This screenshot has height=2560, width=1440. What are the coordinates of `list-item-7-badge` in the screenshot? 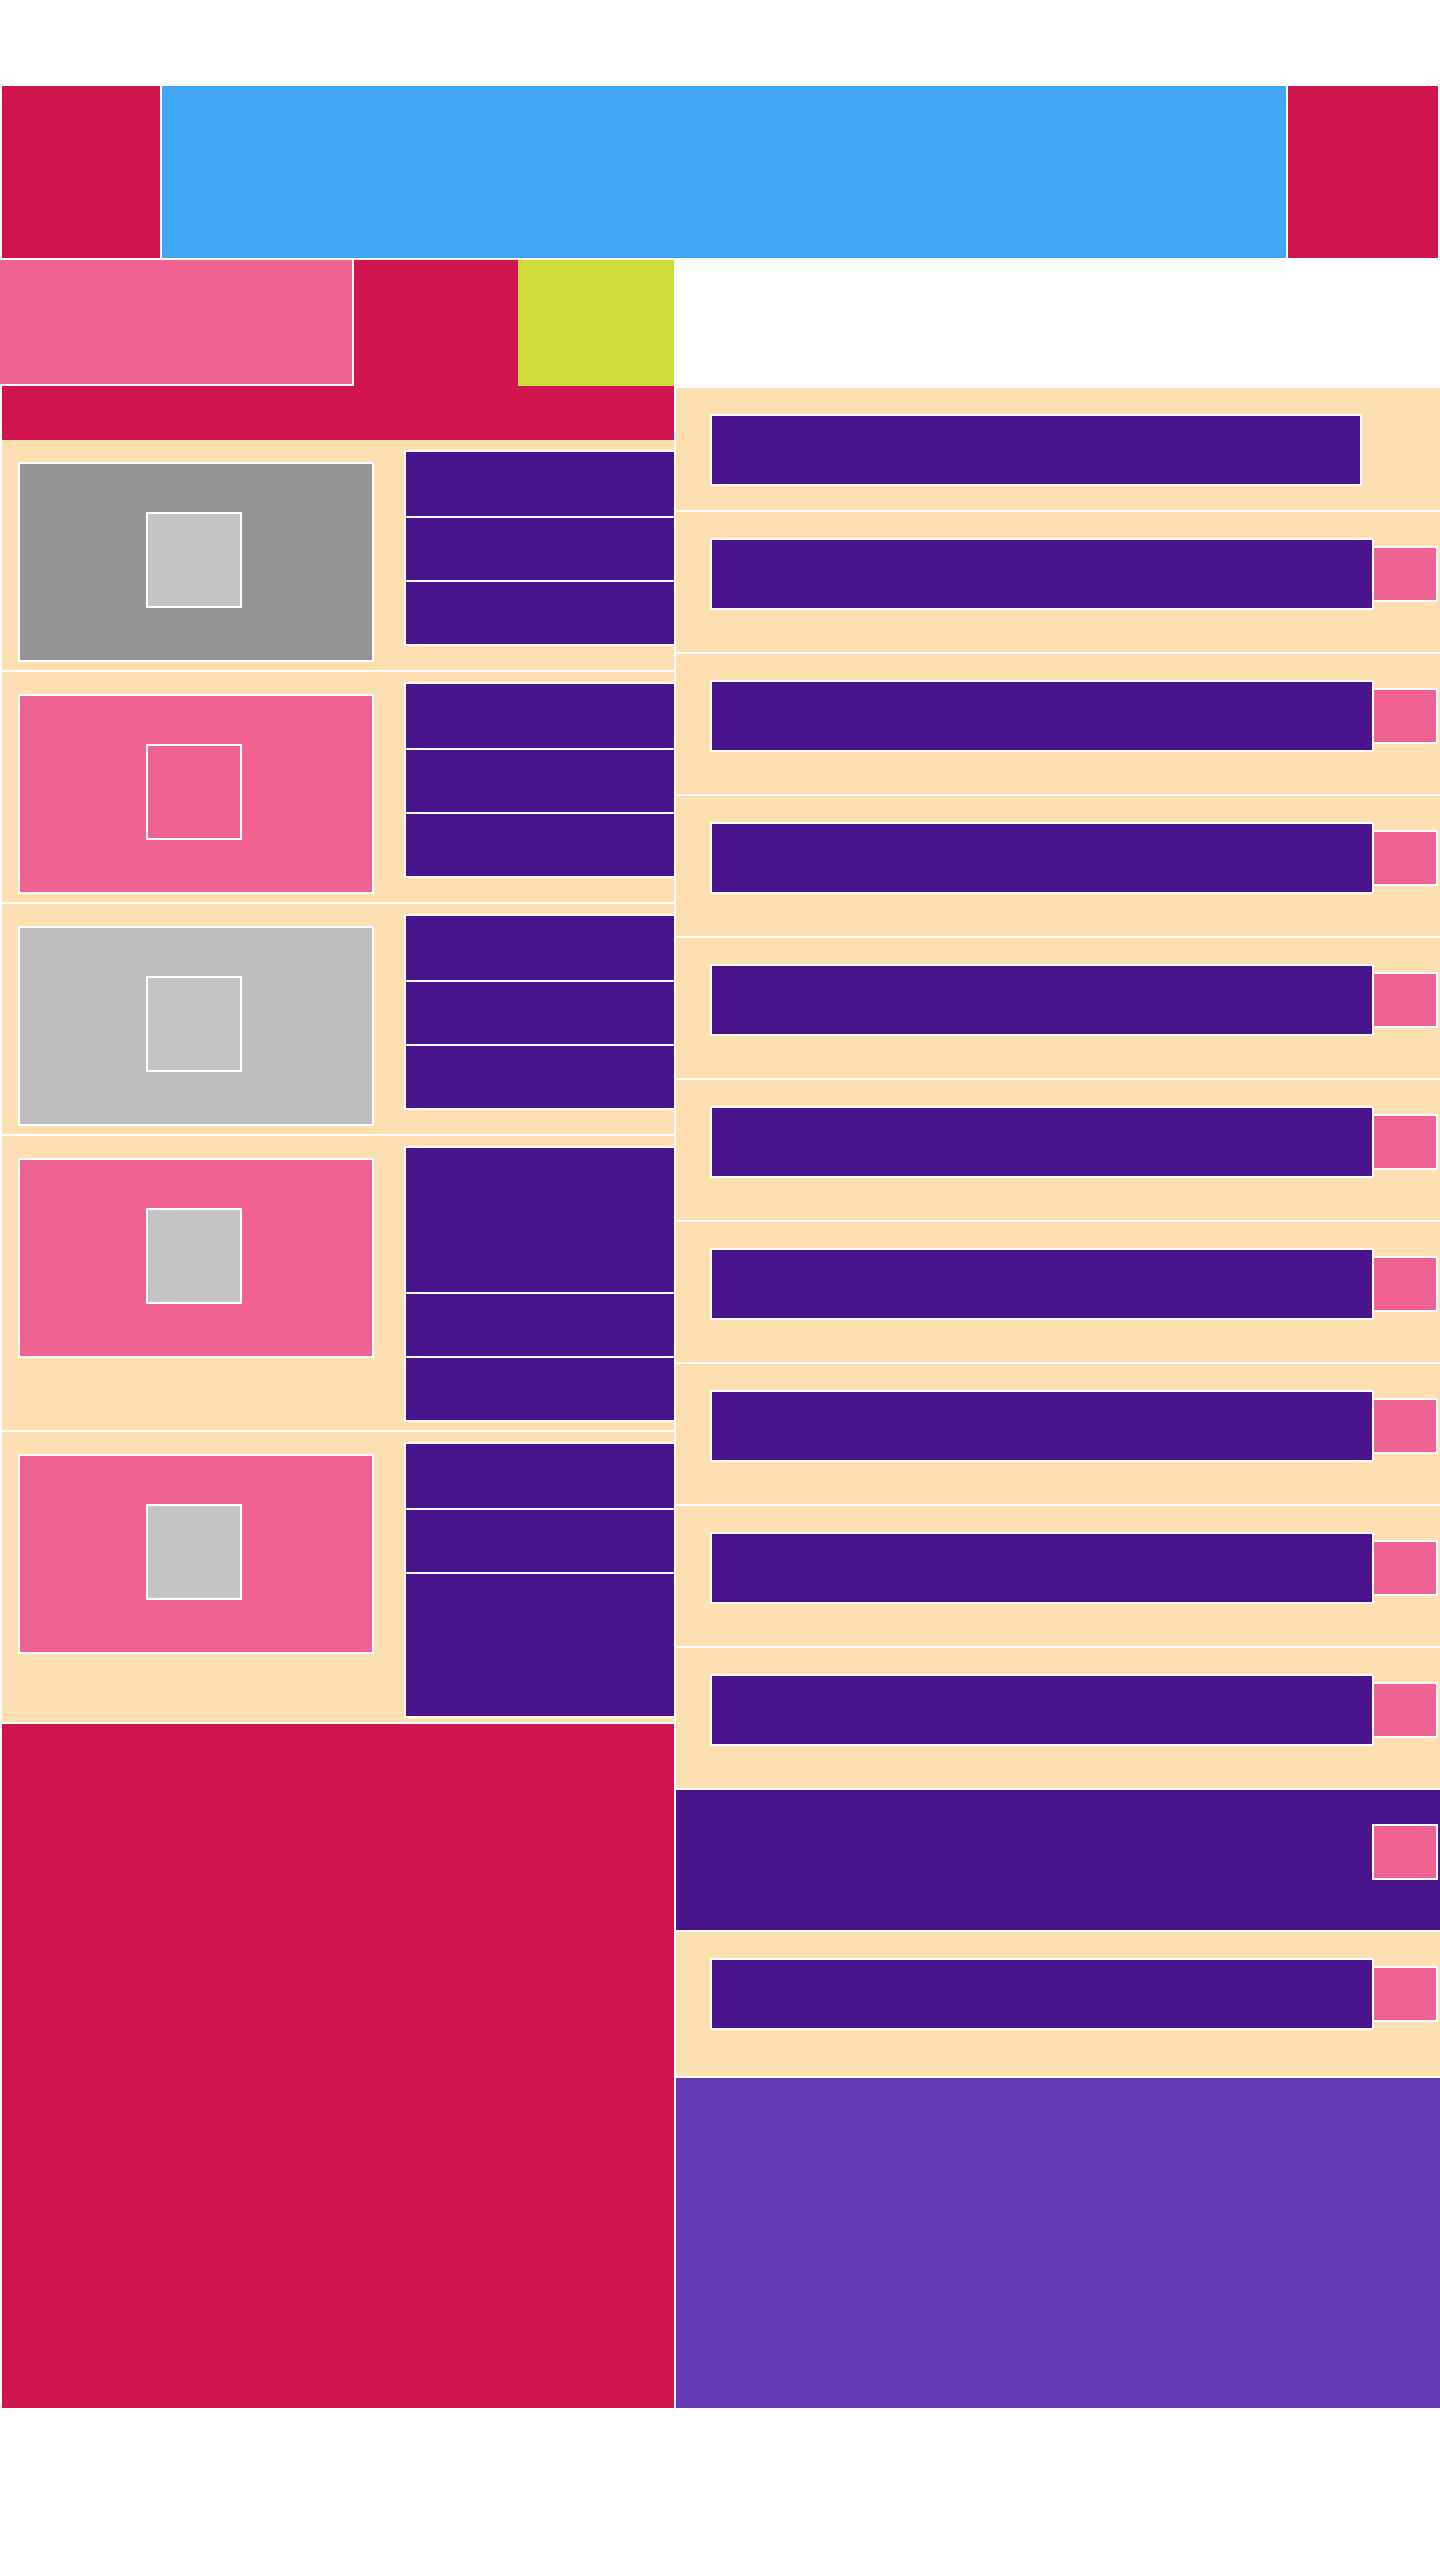 It's located at (1405, 1284).